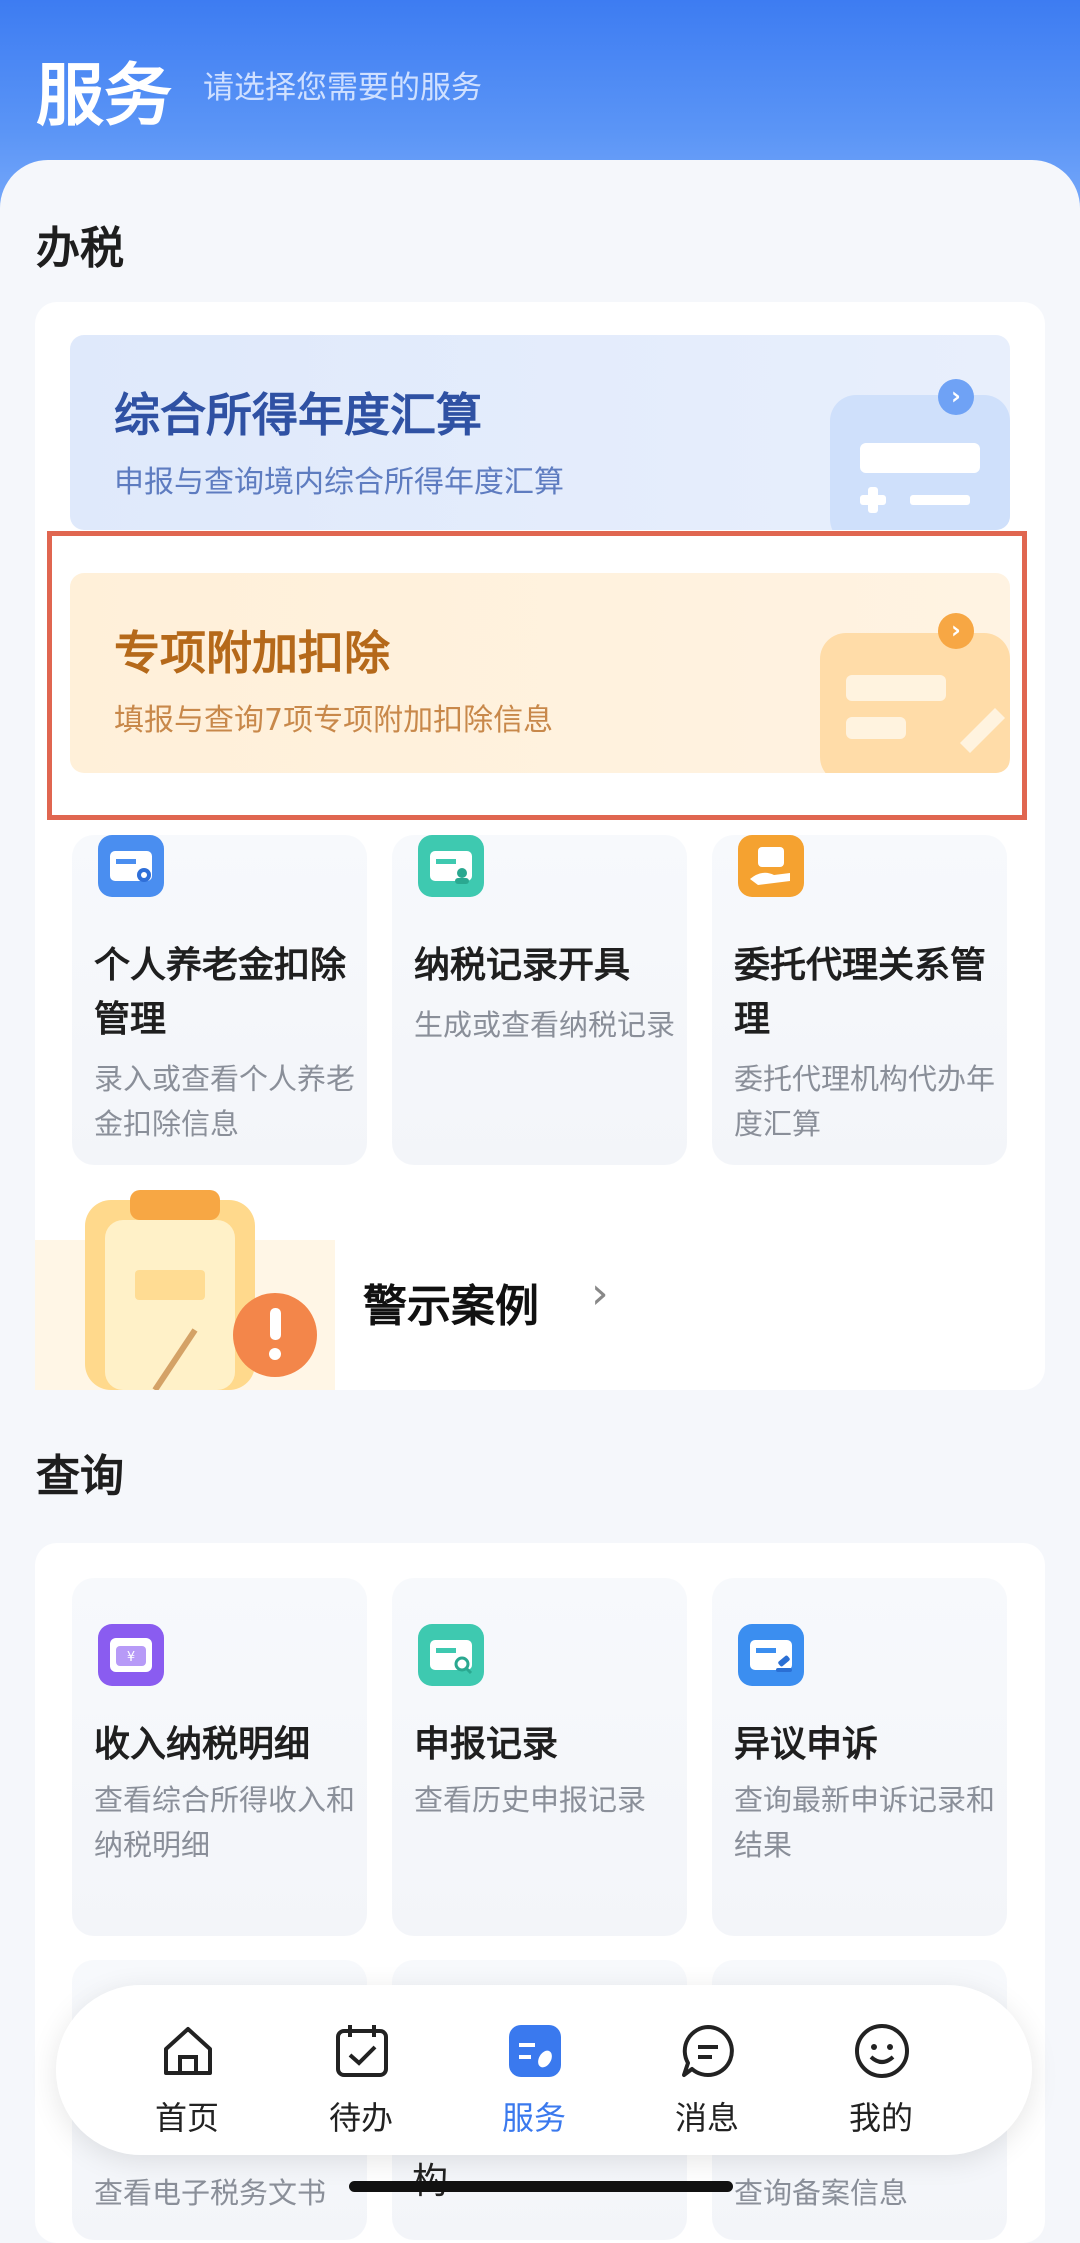 The image size is (1080, 2243). Describe the element at coordinates (540, 432) in the screenshot. I see `annual-settlement-banner: 综合所得年度汇算 申报与查询境内综合所得年度汇算 ›` at that location.